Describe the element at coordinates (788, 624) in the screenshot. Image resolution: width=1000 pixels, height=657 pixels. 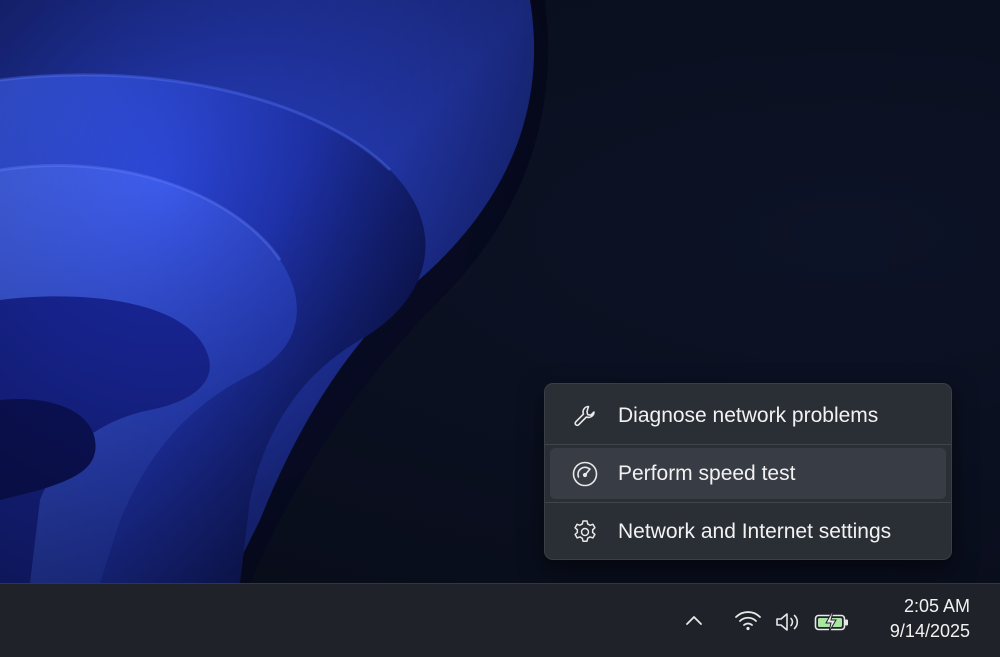
I see `volume-icon` at that location.